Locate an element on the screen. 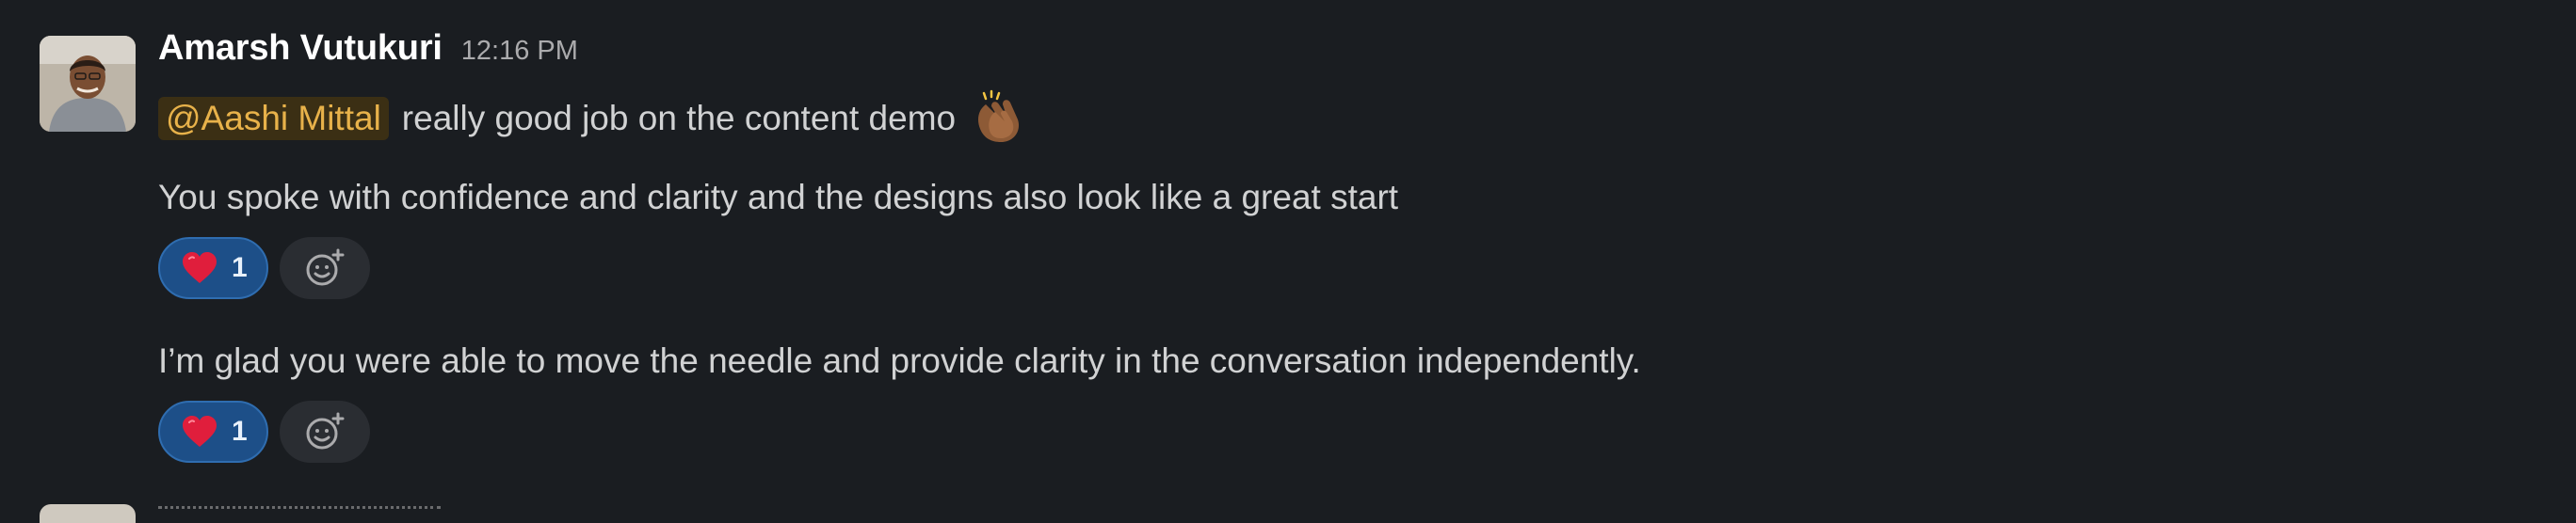  avatar-photo-icon is located at coordinates (88, 84).